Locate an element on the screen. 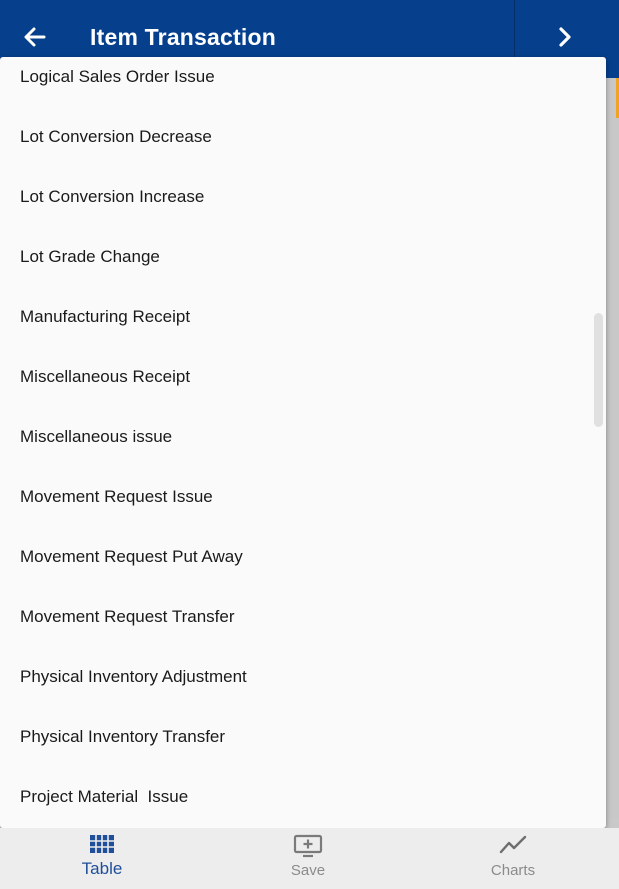  nav-tab-table: Table is located at coordinates (102, 858).